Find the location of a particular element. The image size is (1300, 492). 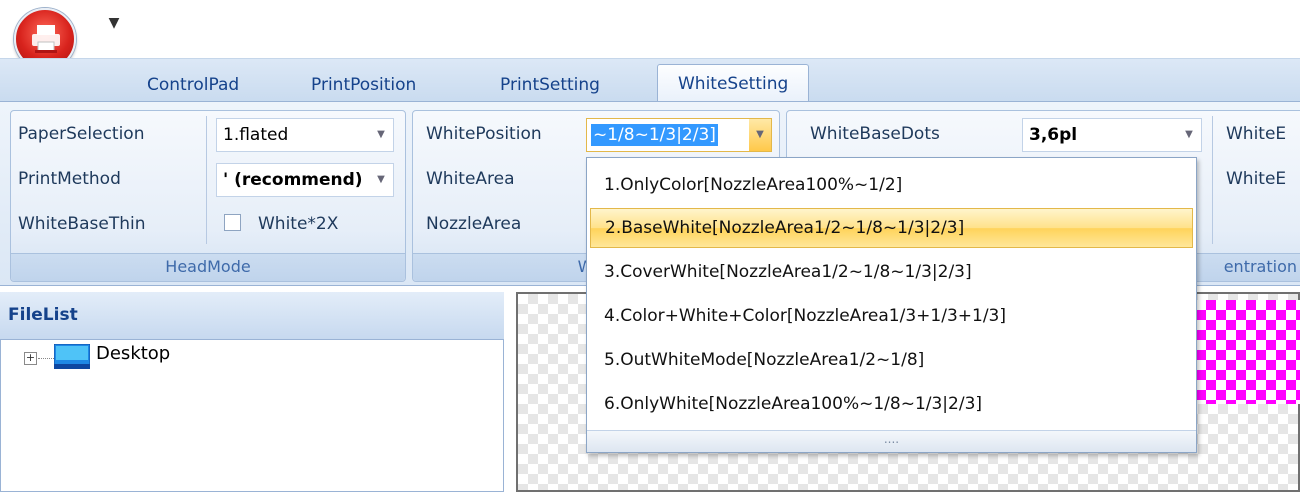

tab-printsetting: PrintSetting is located at coordinates (550, 86).